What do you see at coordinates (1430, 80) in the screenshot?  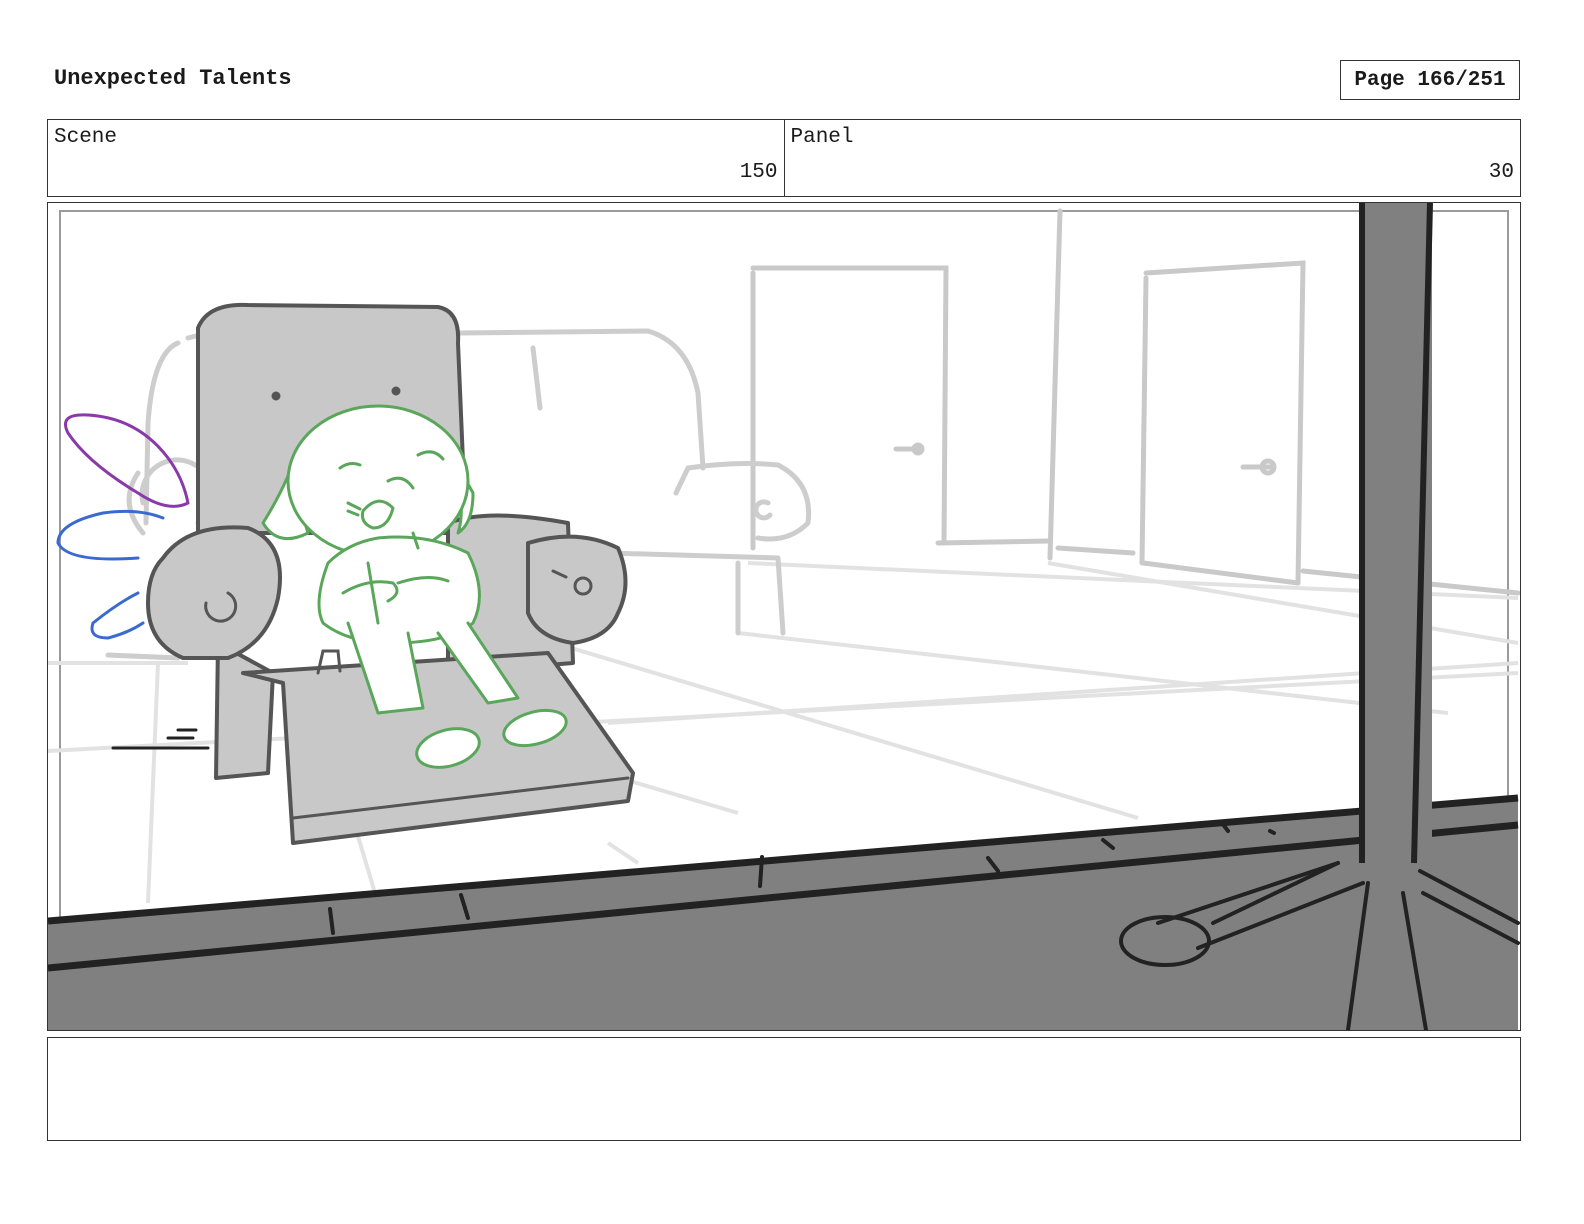 I see `page-number-box: Page 166/251` at bounding box center [1430, 80].